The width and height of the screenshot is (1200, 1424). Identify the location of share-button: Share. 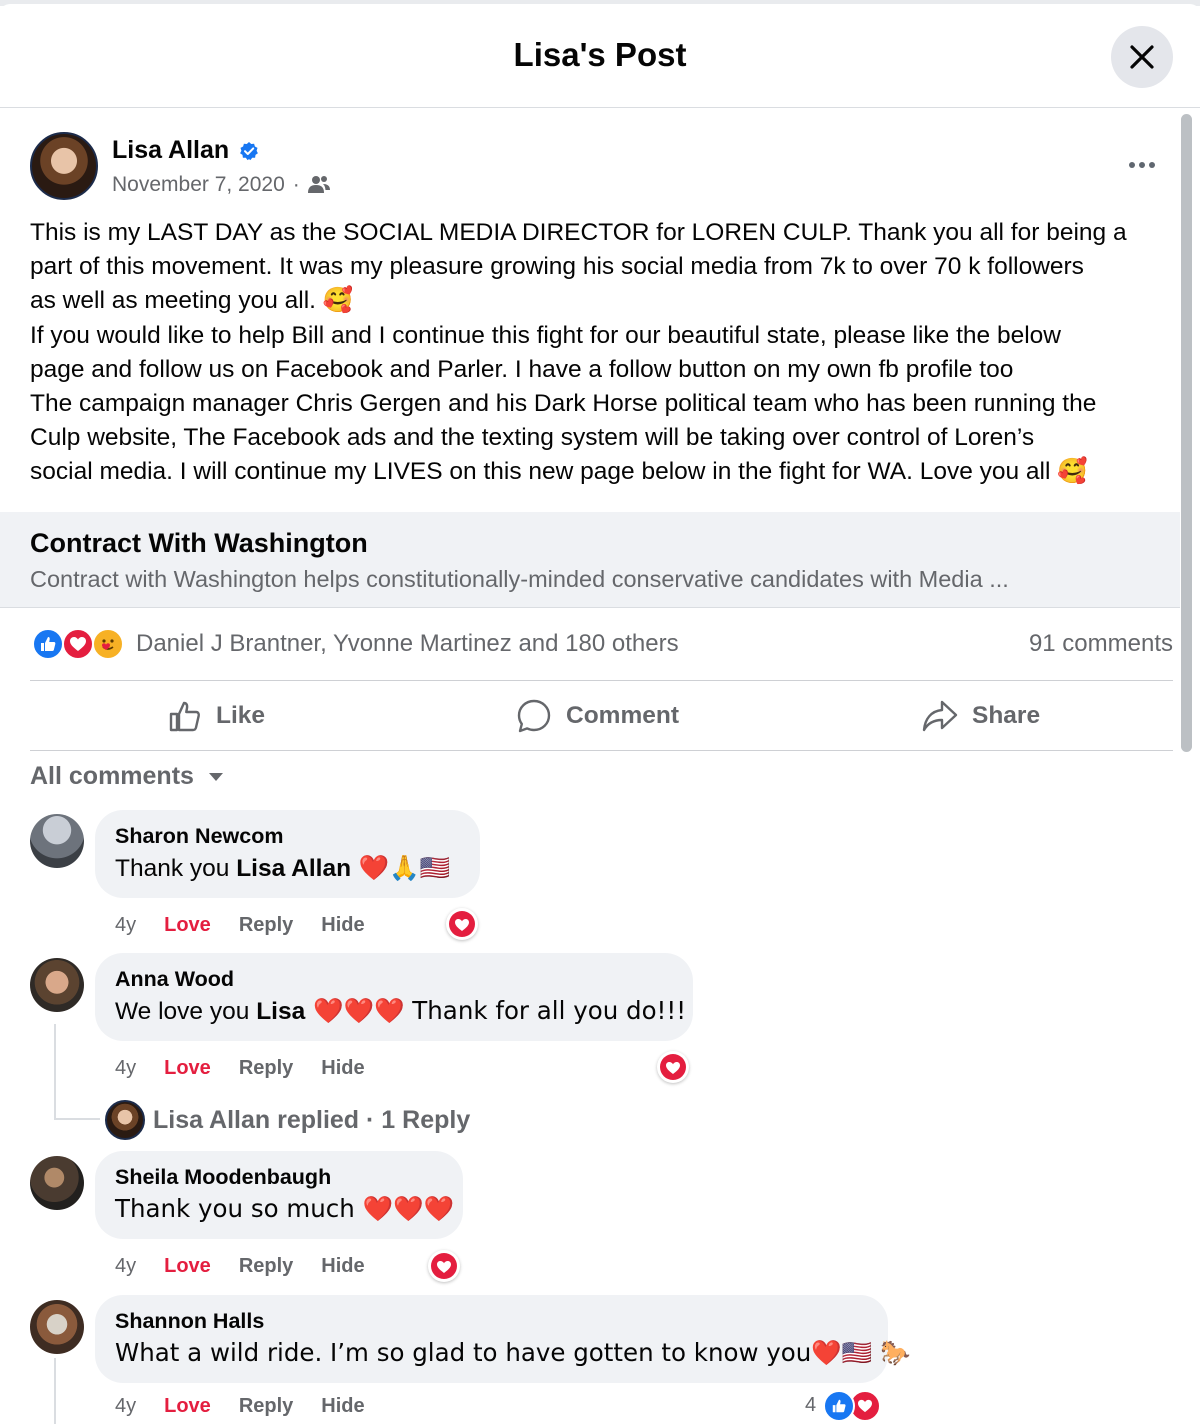
(981, 716).